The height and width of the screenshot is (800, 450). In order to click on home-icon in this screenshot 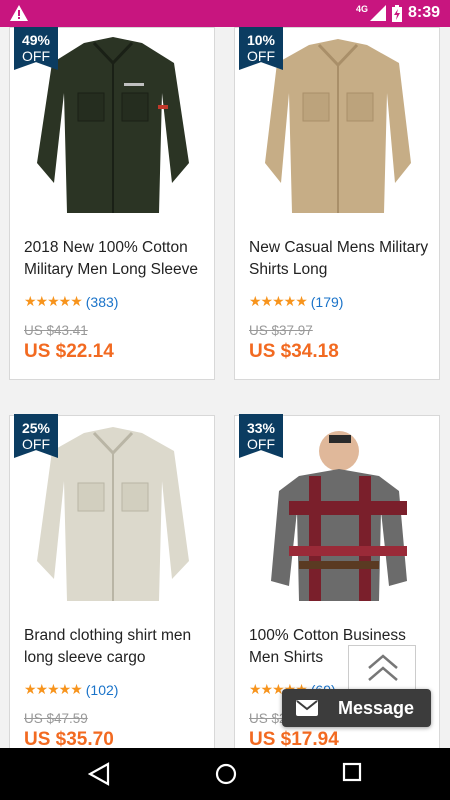, I will do `click(226, 774)`.